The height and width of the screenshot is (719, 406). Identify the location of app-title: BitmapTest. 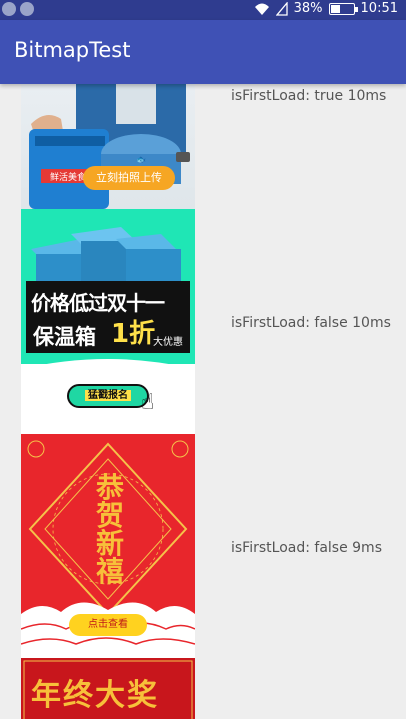
(72, 50).